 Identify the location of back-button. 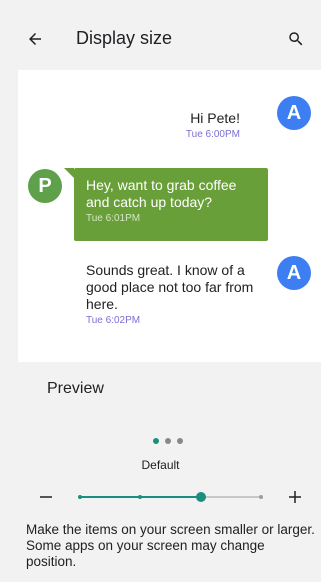
(35, 39).